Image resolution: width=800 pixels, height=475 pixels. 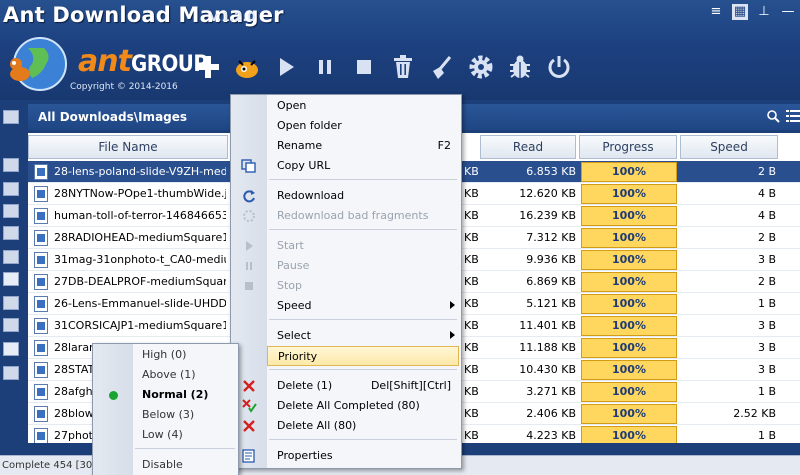 I want to click on menu-item-delete-completed-label: Delete All Completed (80), so click(x=348, y=405).